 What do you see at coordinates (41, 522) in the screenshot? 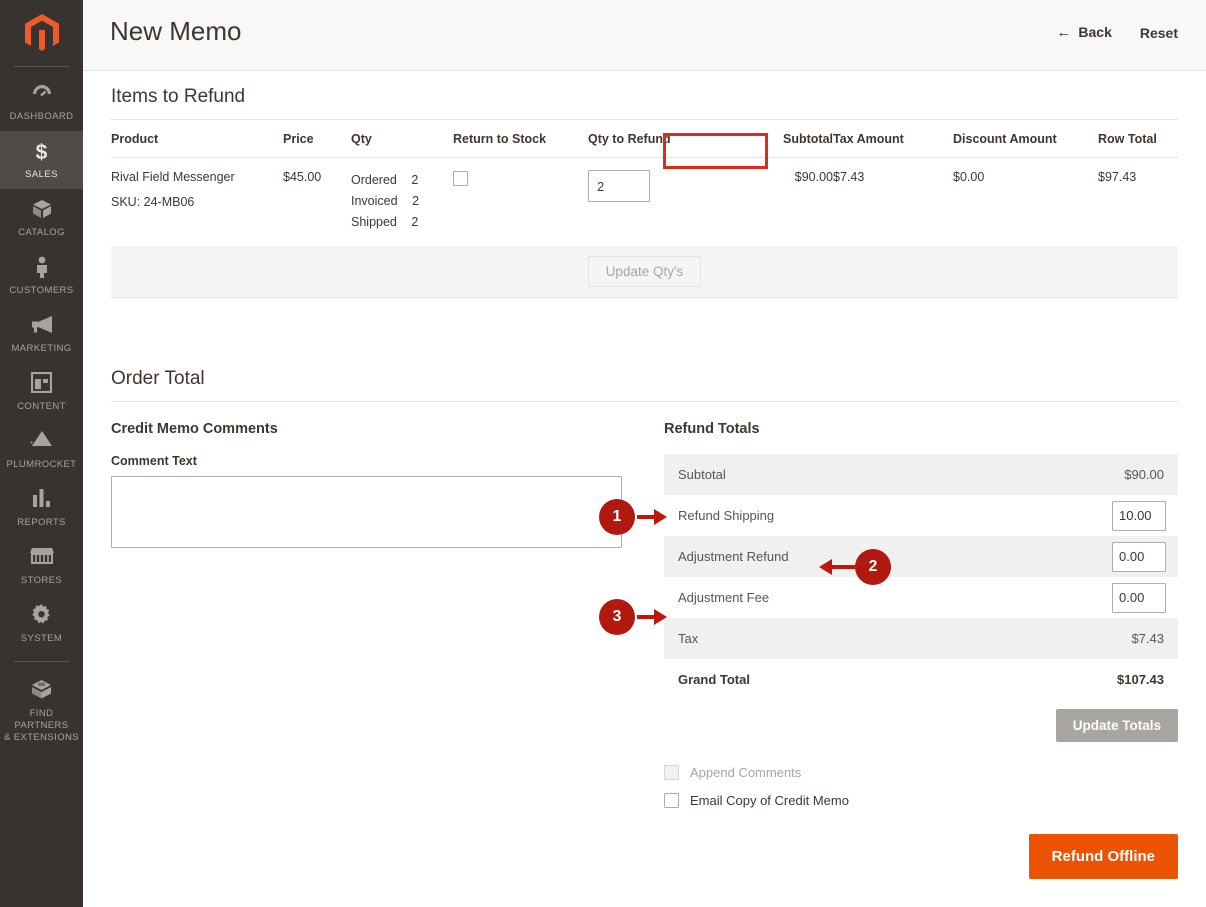
I see `sidebar-label-reports: REPORTS` at bounding box center [41, 522].